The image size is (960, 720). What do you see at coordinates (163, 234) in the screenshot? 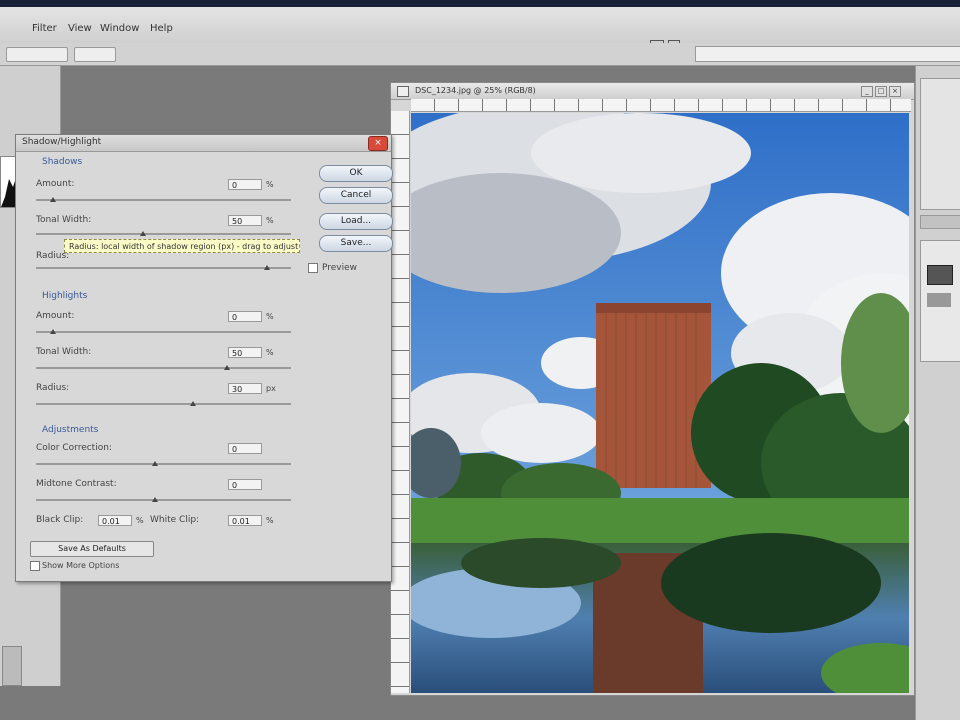
I see `shadows-tonal-width-slider` at bounding box center [163, 234].